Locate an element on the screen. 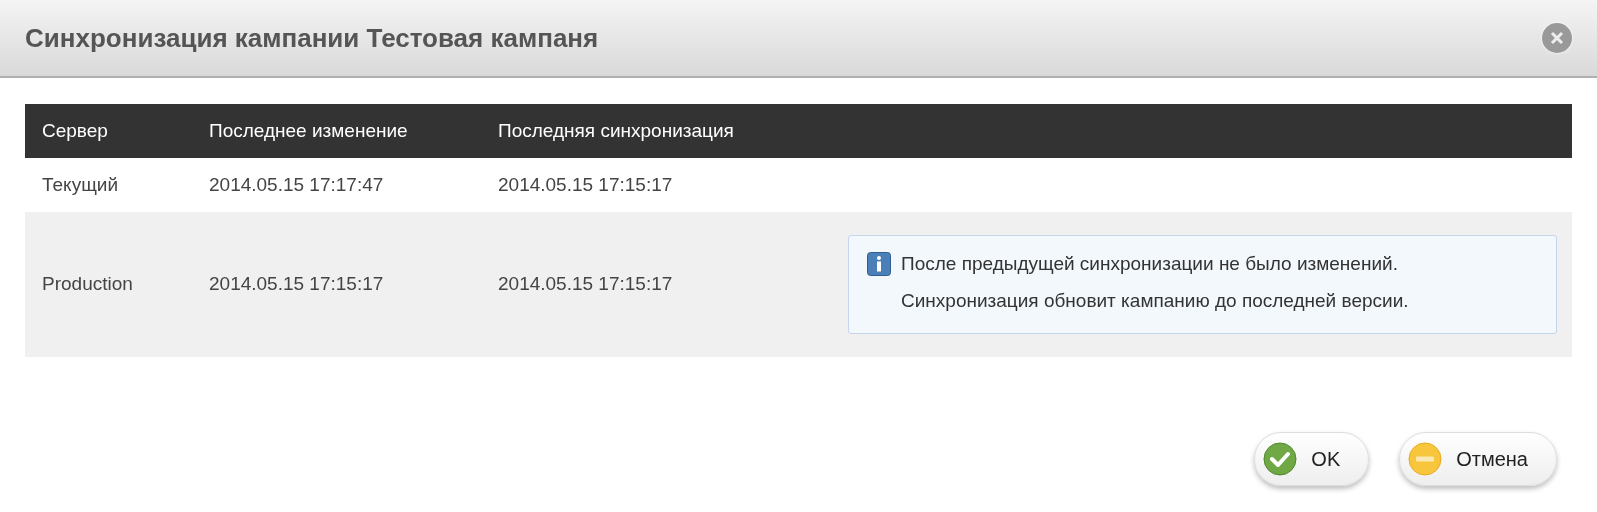  info-icon is located at coordinates (879, 264).